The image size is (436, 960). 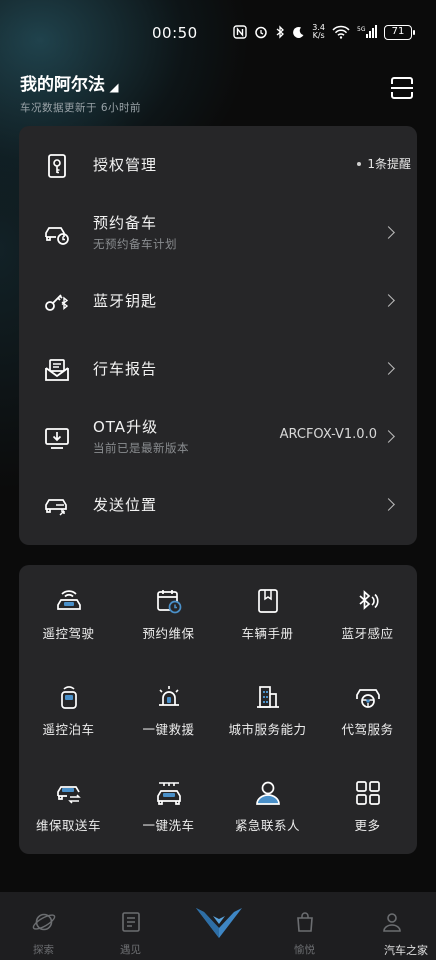 I want to click on car-wash-icon, so click(x=169, y=793).